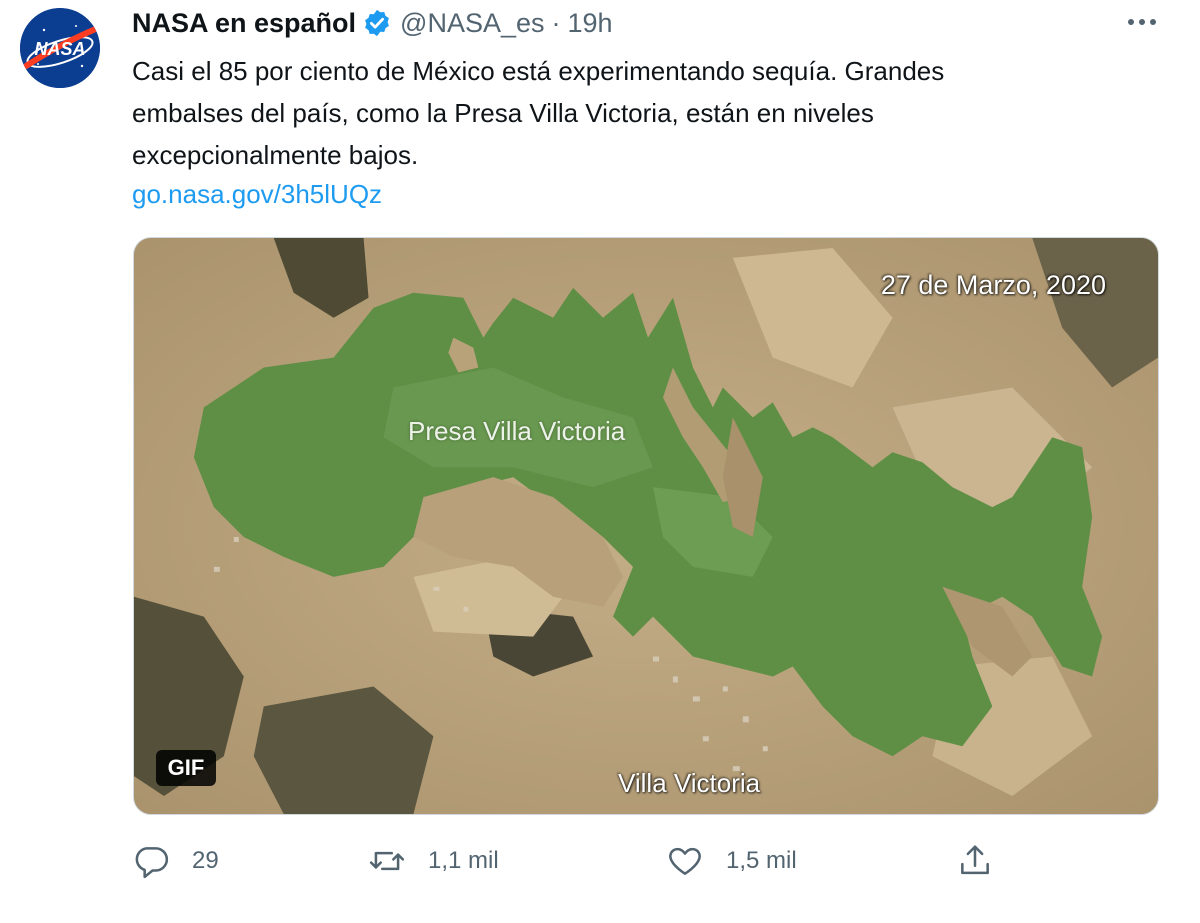 This screenshot has height=923, width=1200. Describe the element at coordinates (377, 23) in the screenshot. I see `verified-badge-icon` at that location.